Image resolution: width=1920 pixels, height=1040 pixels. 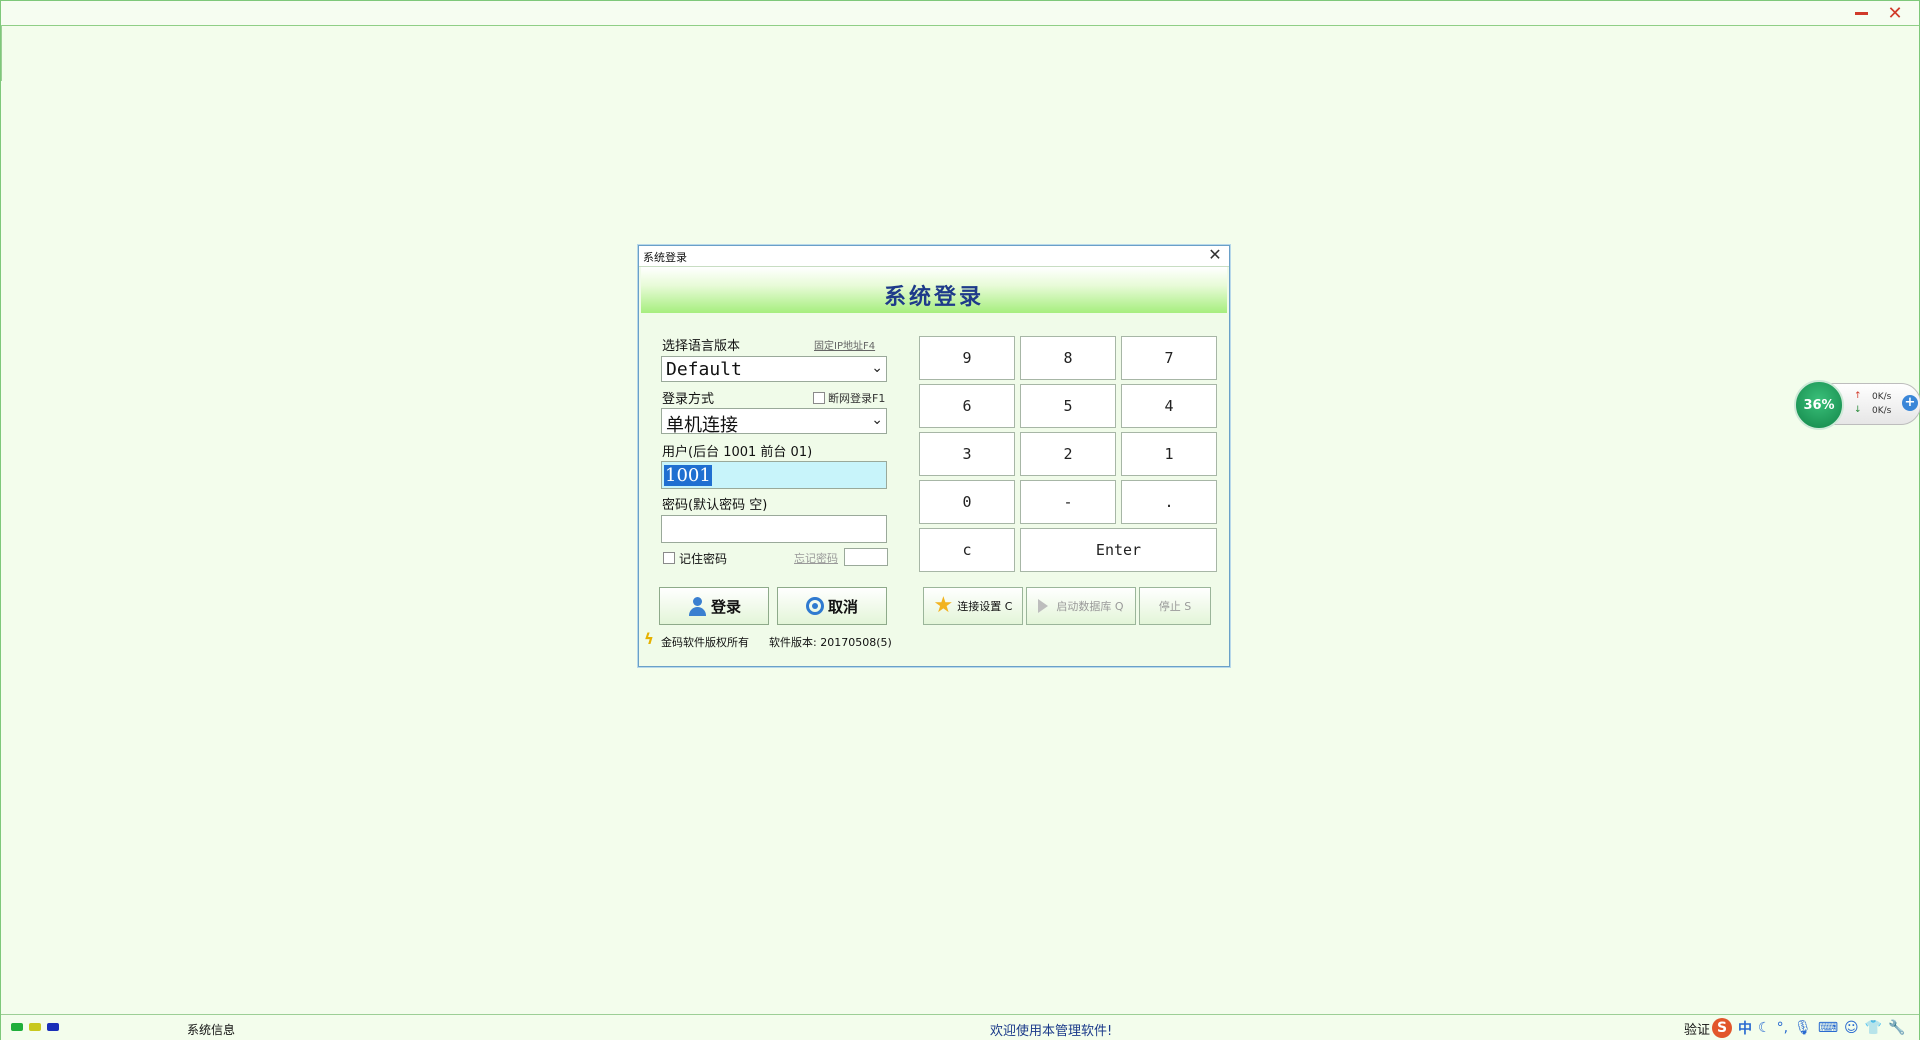 What do you see at coordinates (830, 642) in the screenshot?
I see `version-text: 软件版本: 20170508(5)` at bounding box center [830, 642].